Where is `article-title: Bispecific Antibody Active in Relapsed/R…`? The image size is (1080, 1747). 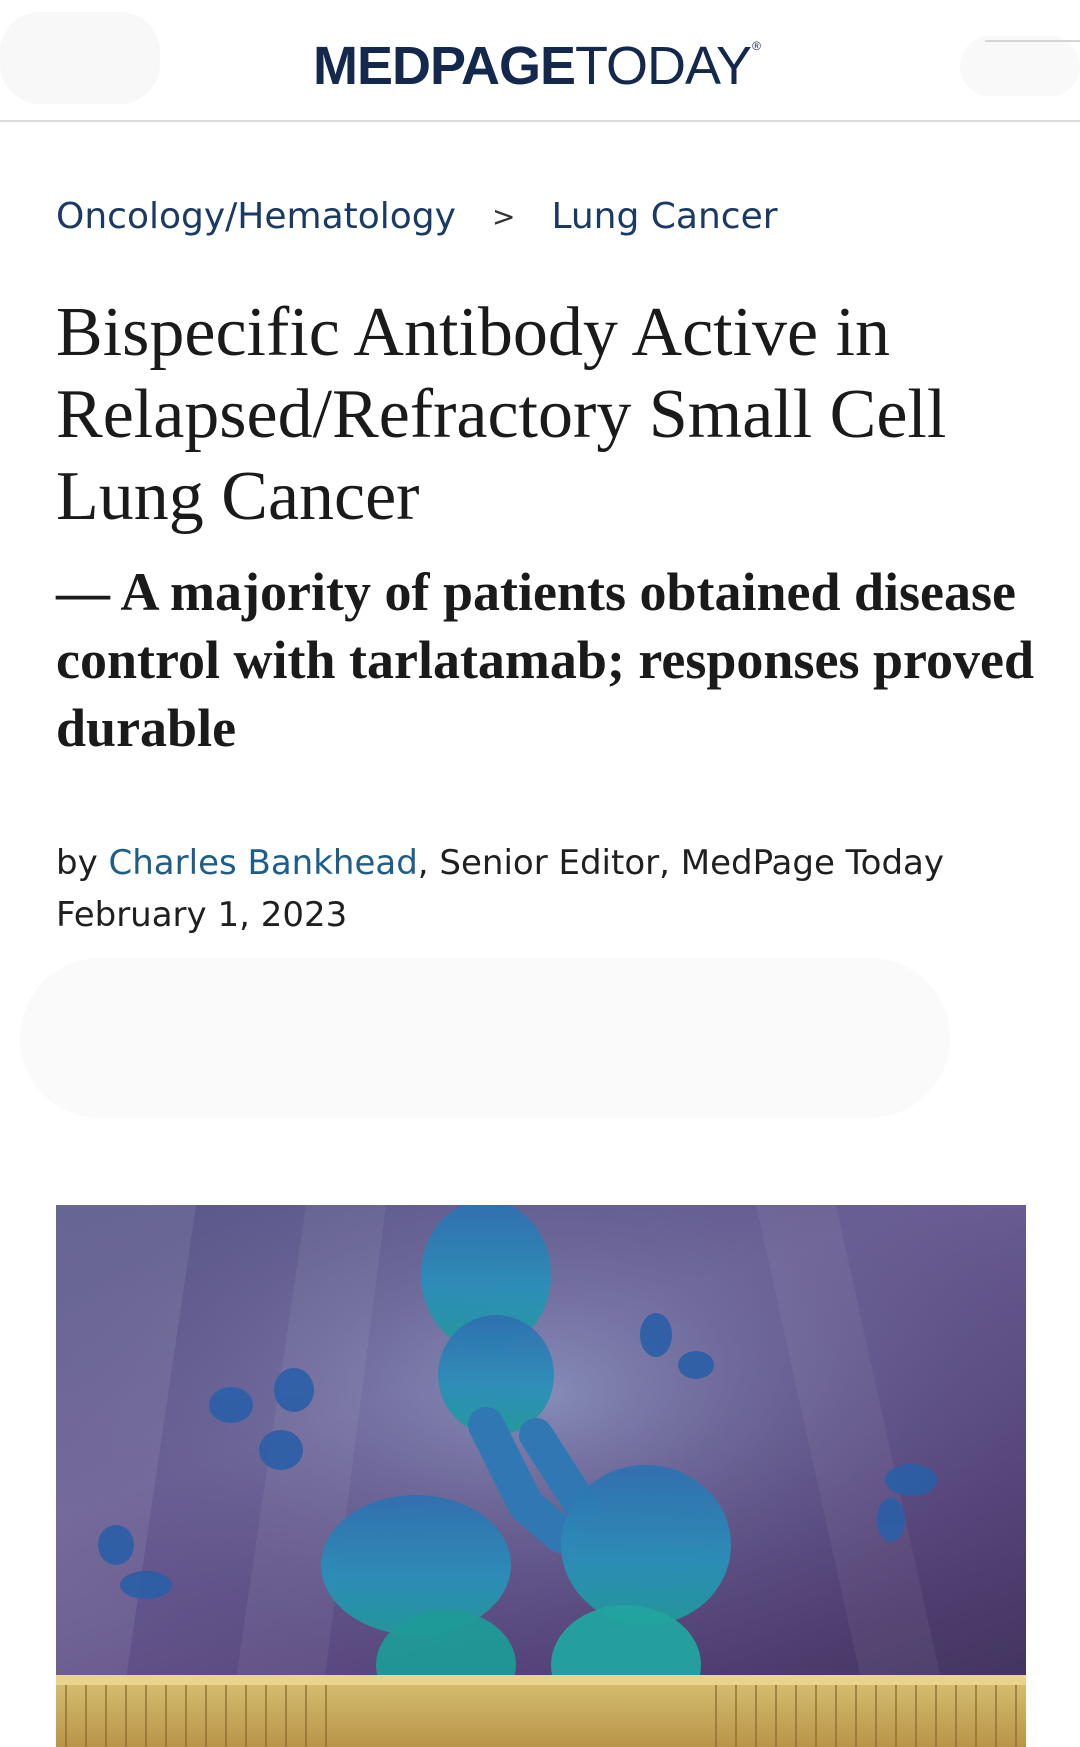
article-title: Bispecific Antibody Active in Relapsed/R… is located at coordinates (501, 414).